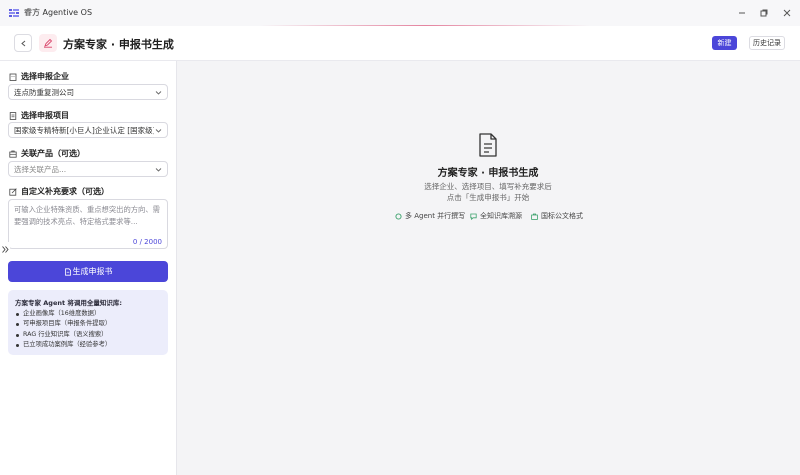 The height and width of the screenshot is (475, 800). What do you see at coordinates (88, 92) in the screenshot?
I see `company-select: 连点防重复测公司` at bounding box center [88, 92].